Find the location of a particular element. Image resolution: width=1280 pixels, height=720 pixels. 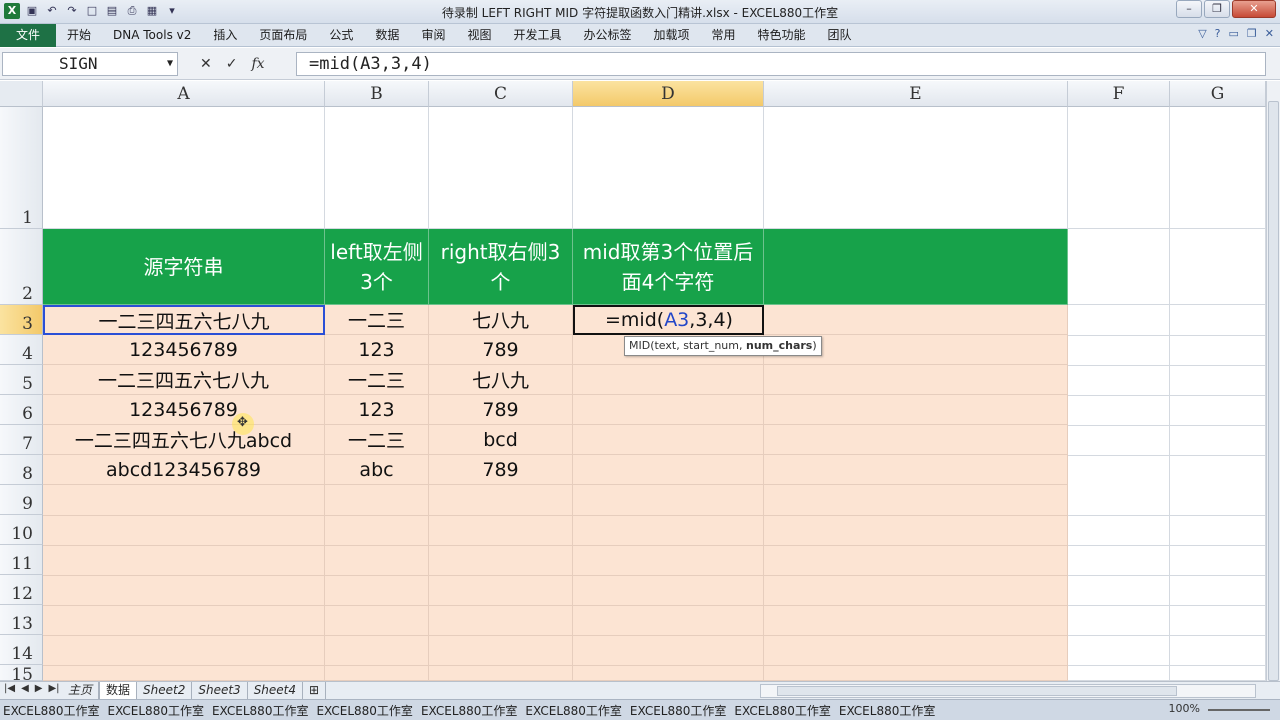

vertical-scroll-thumb is located at coordinates (1273, 391).